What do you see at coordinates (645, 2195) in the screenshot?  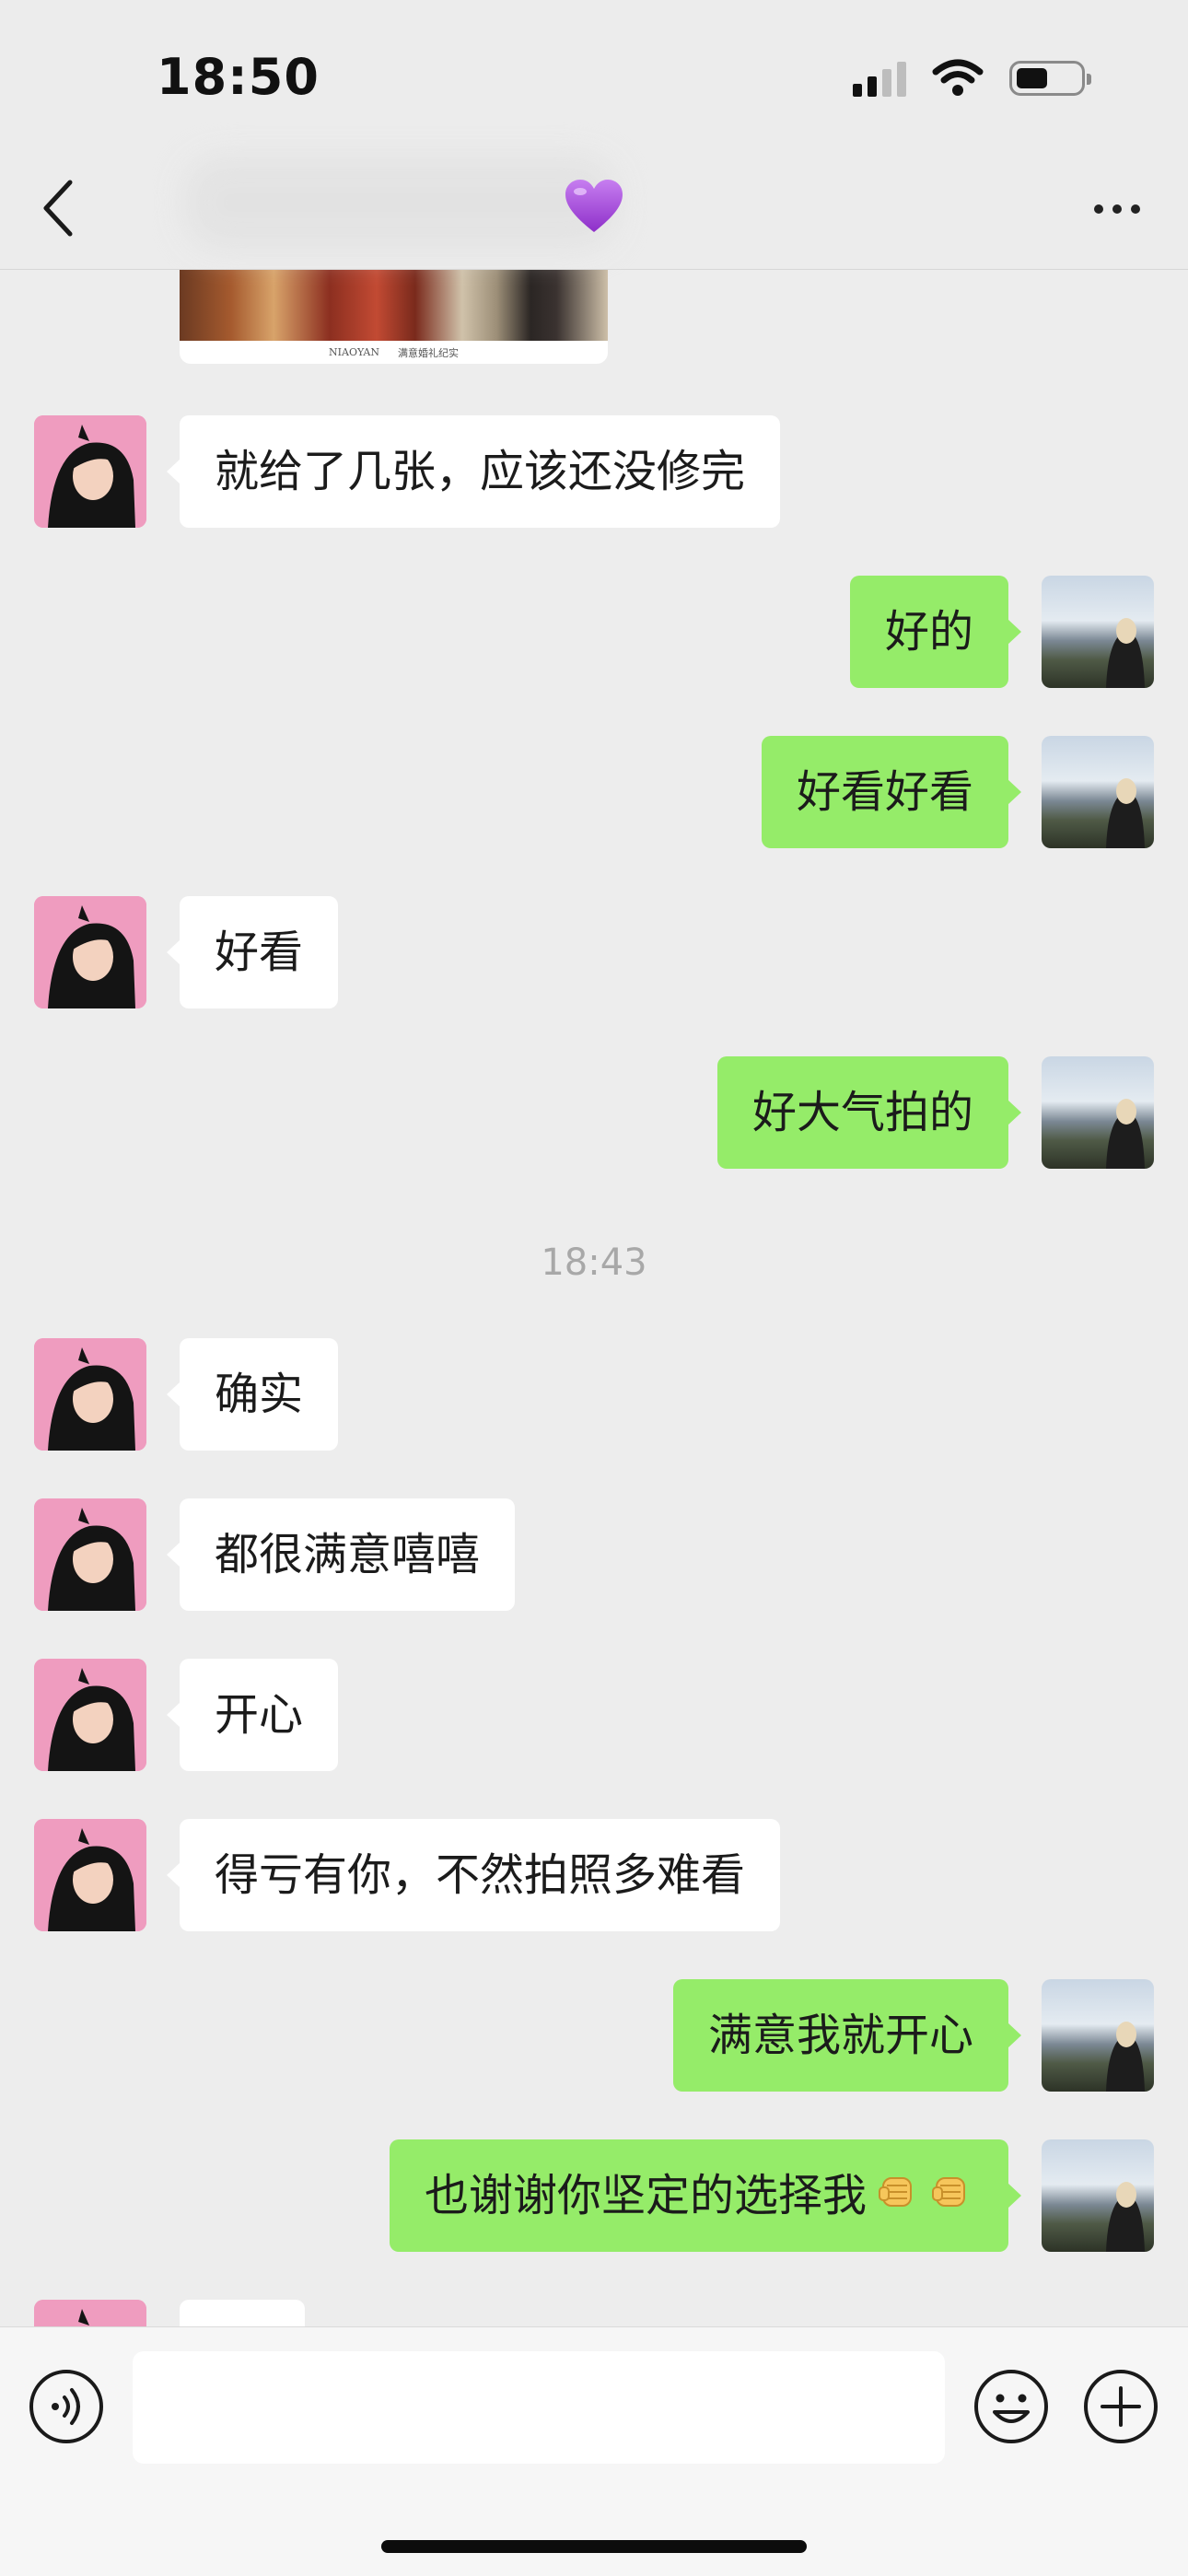 I see `message-text: 也谢谢你坚定的选择我` at bounding box center [645, 2195].